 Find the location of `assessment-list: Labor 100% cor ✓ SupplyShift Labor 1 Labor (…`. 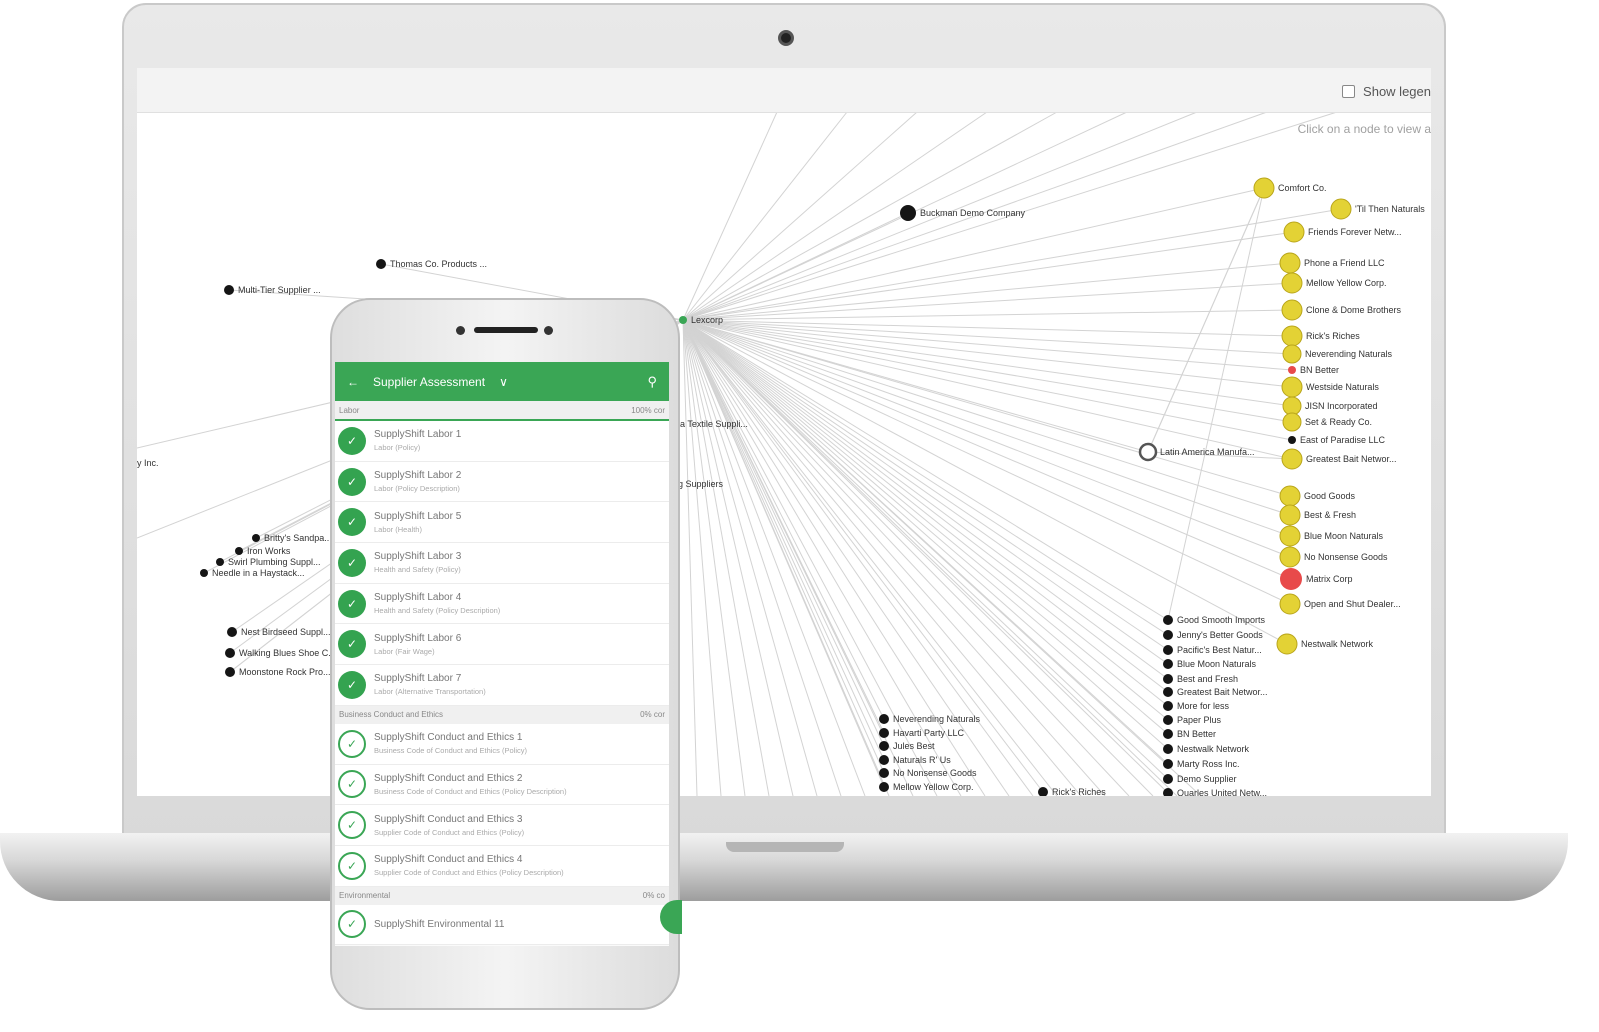

assessment-list: Labor 100% cor ✓ SupplyShift Labor 1 Labor (… is located at coordinates (502, 673).